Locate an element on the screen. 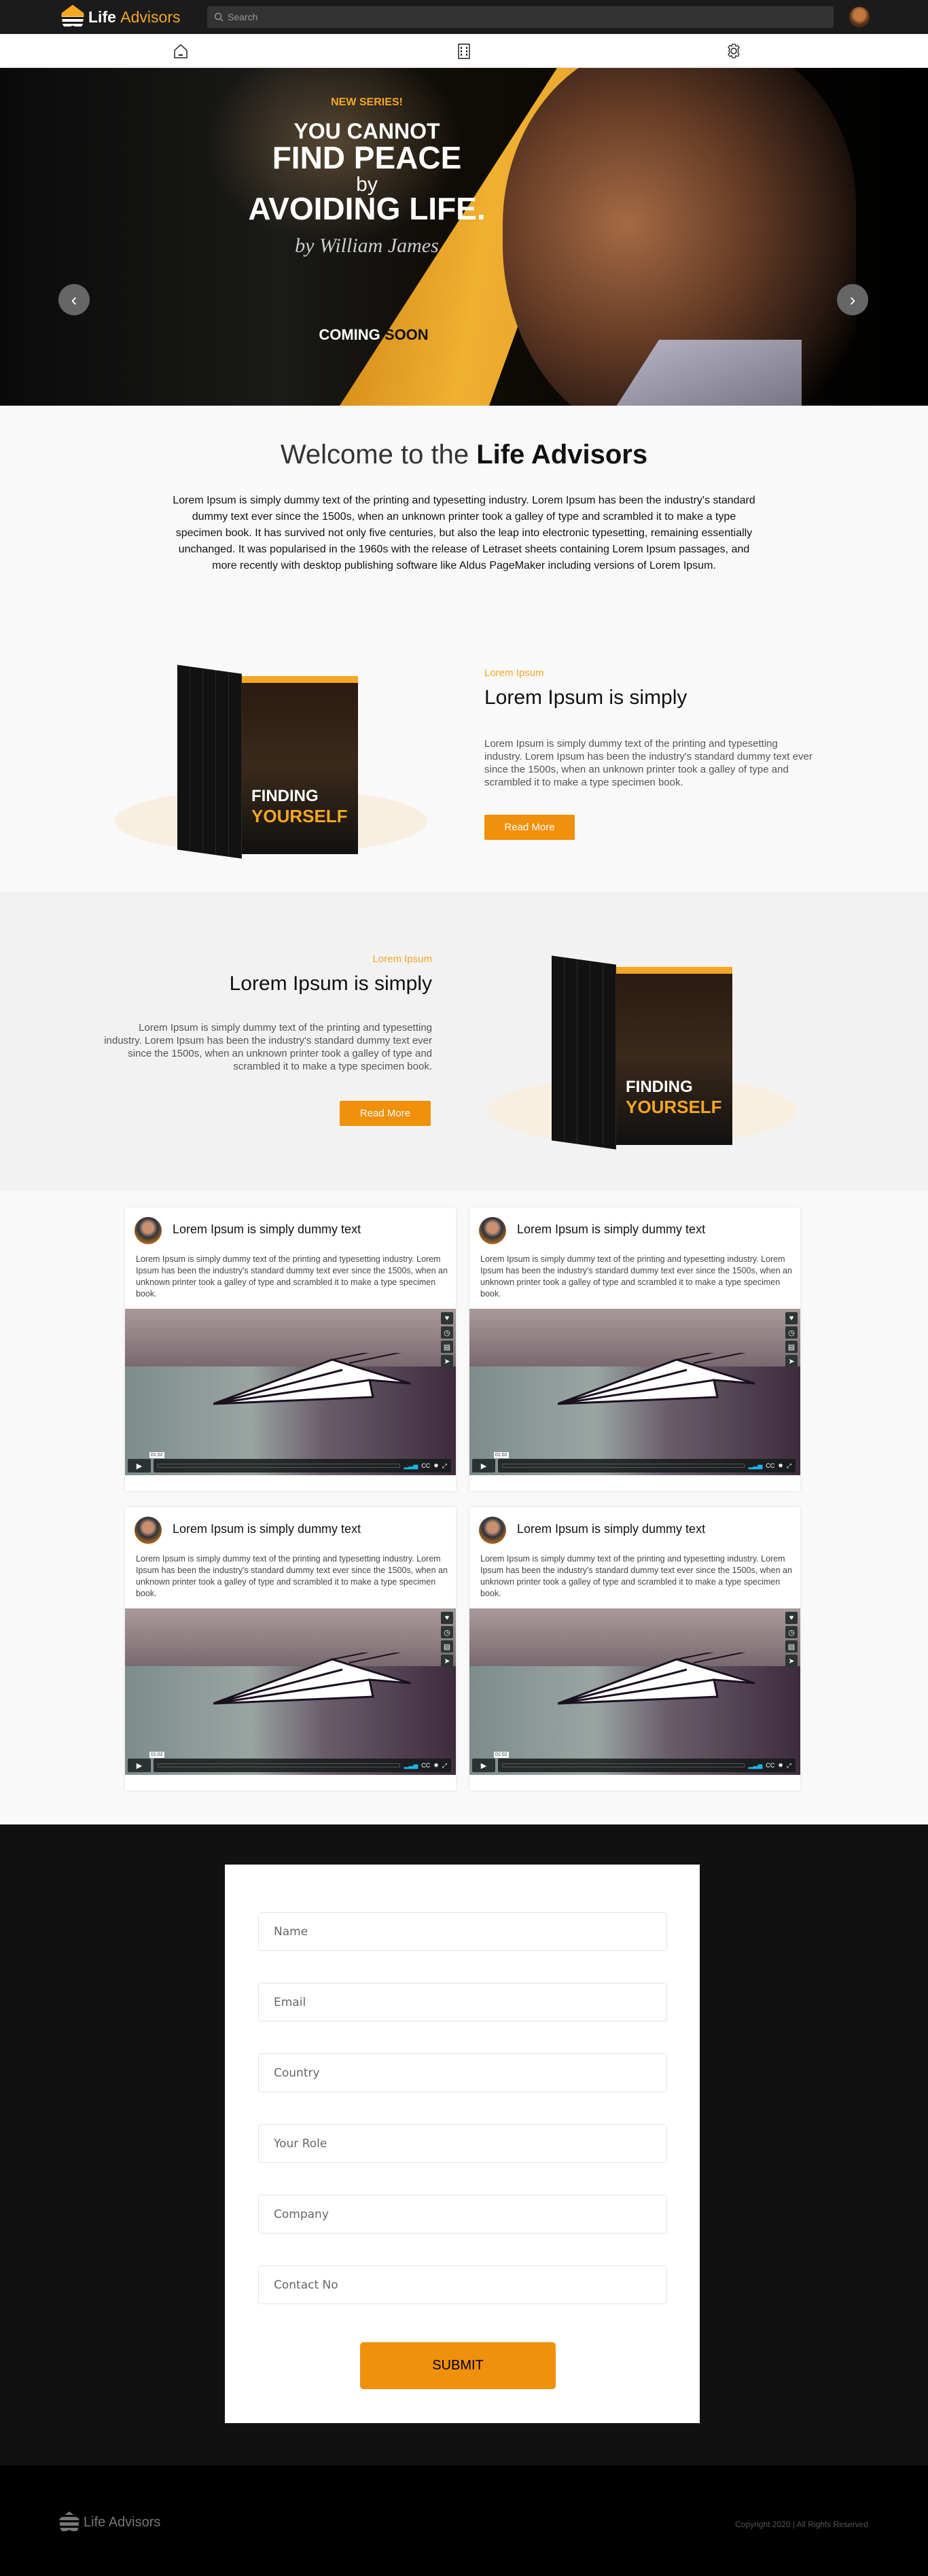  feature-label: Lorem Ipsum is located at coordinates (402, 959).